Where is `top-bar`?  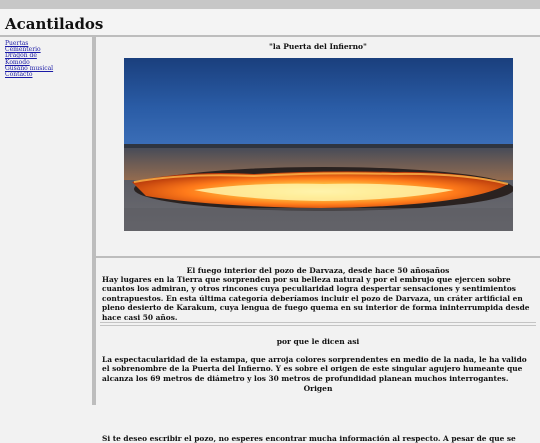
top-bar is located at coordinates (270, 4).